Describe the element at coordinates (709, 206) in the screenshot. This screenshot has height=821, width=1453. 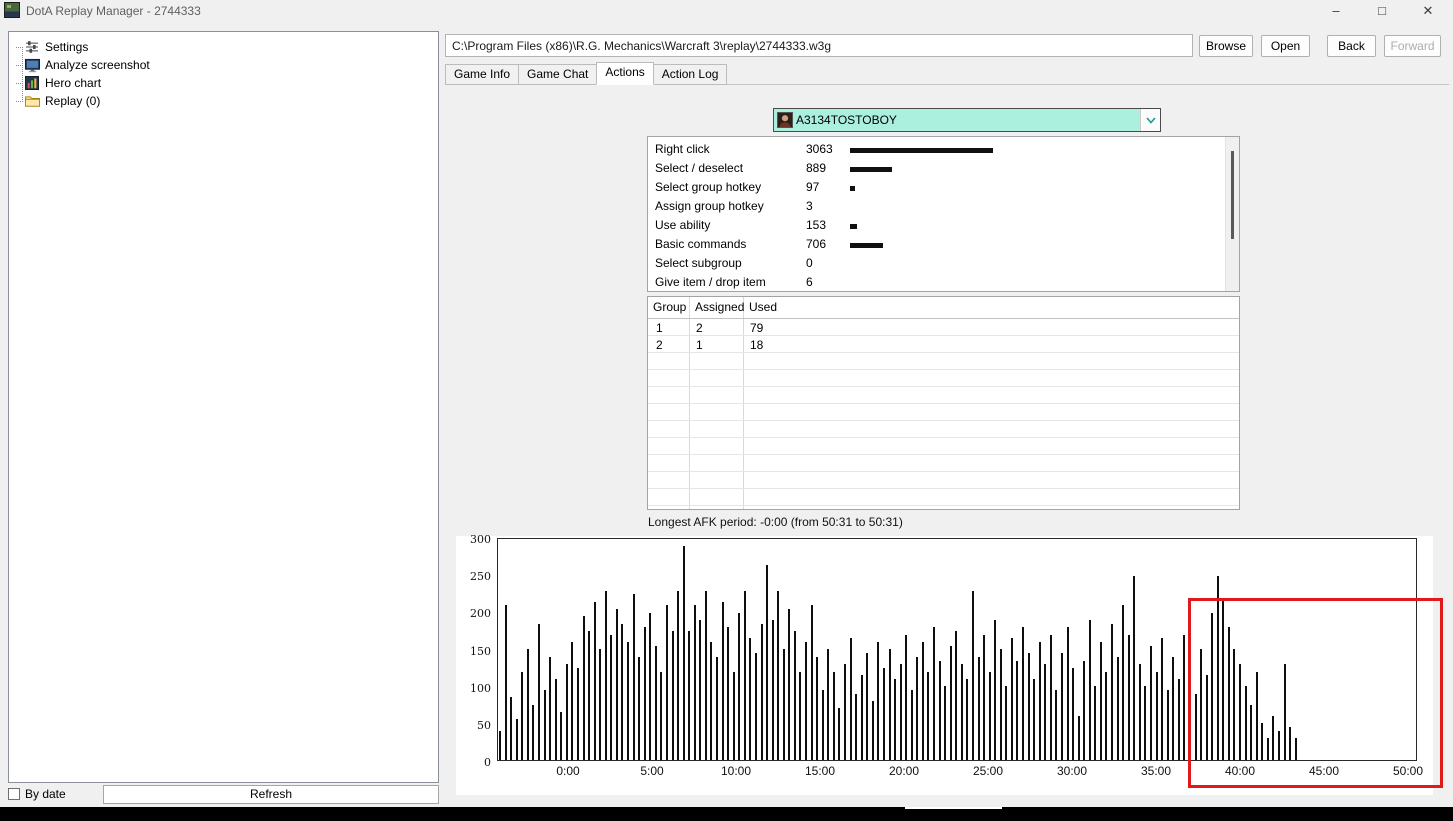
I see `action-label: Assign group hotkey` at that location.